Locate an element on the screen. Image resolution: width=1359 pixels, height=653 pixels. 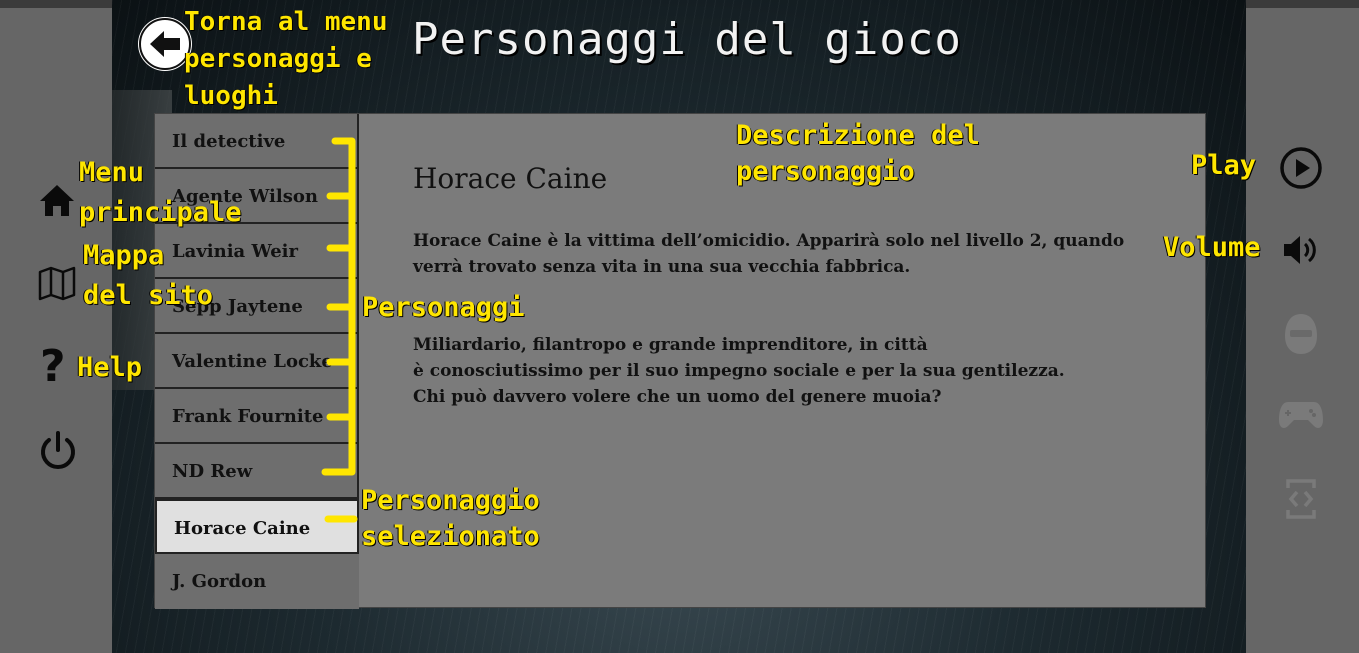
list-item: Valentine Locke is located at coordinates (257, 361).